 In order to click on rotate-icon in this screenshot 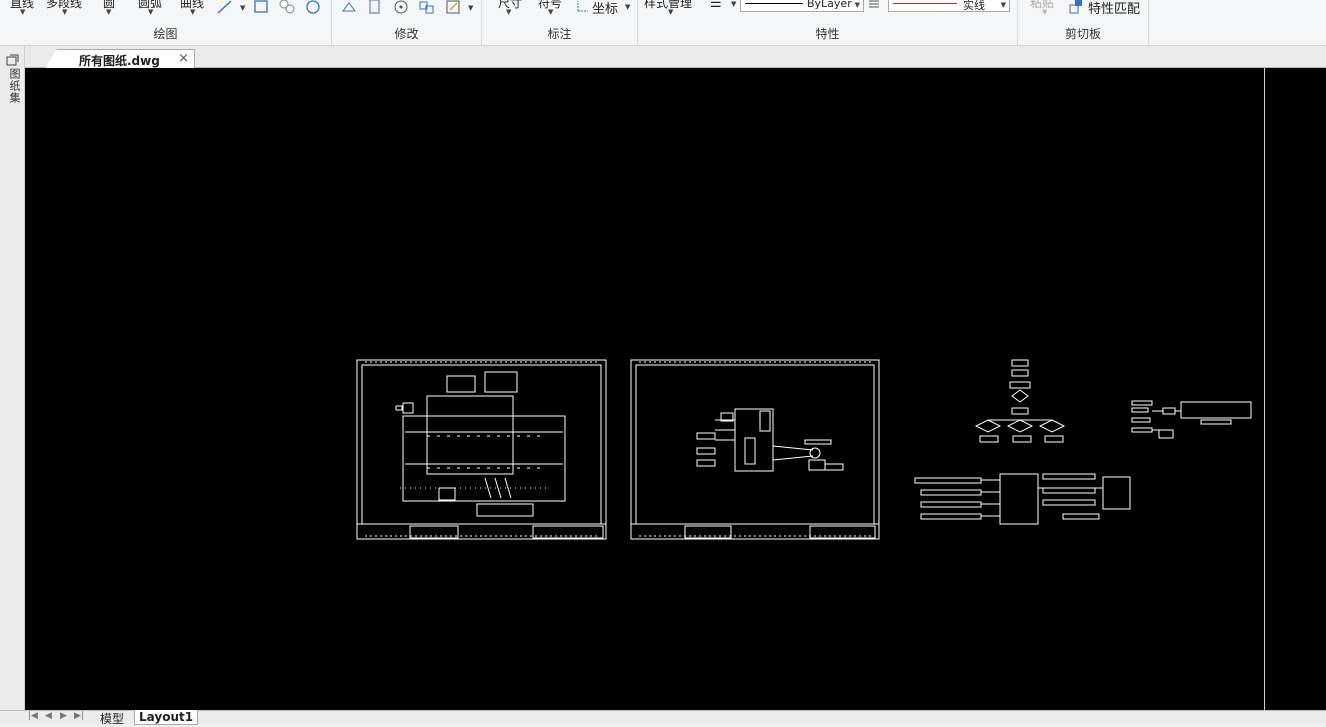, I will do `click(401, 8)`.